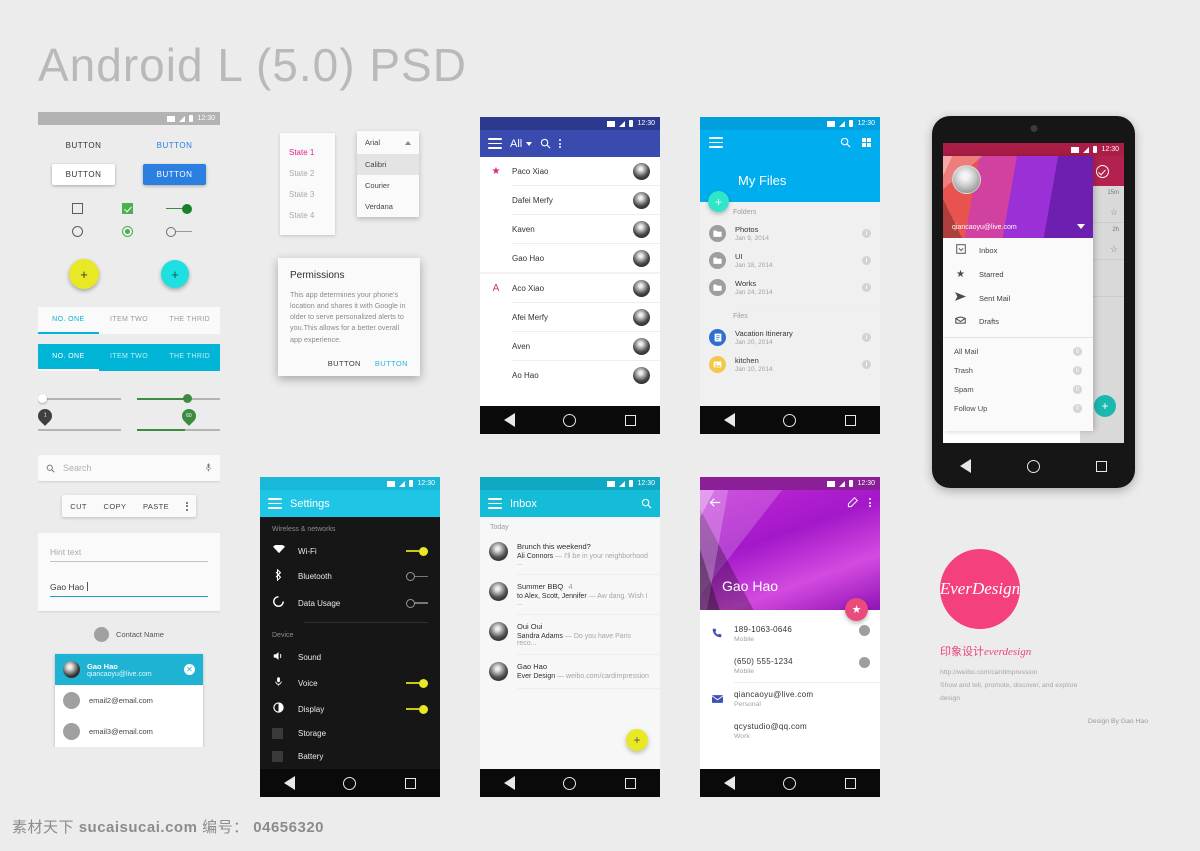 This screenshot has width=1200, height=851. Describe the element at coordinates (129, 589) in the screenshot. I see `text-field-filled: Gao Hao` at that location.